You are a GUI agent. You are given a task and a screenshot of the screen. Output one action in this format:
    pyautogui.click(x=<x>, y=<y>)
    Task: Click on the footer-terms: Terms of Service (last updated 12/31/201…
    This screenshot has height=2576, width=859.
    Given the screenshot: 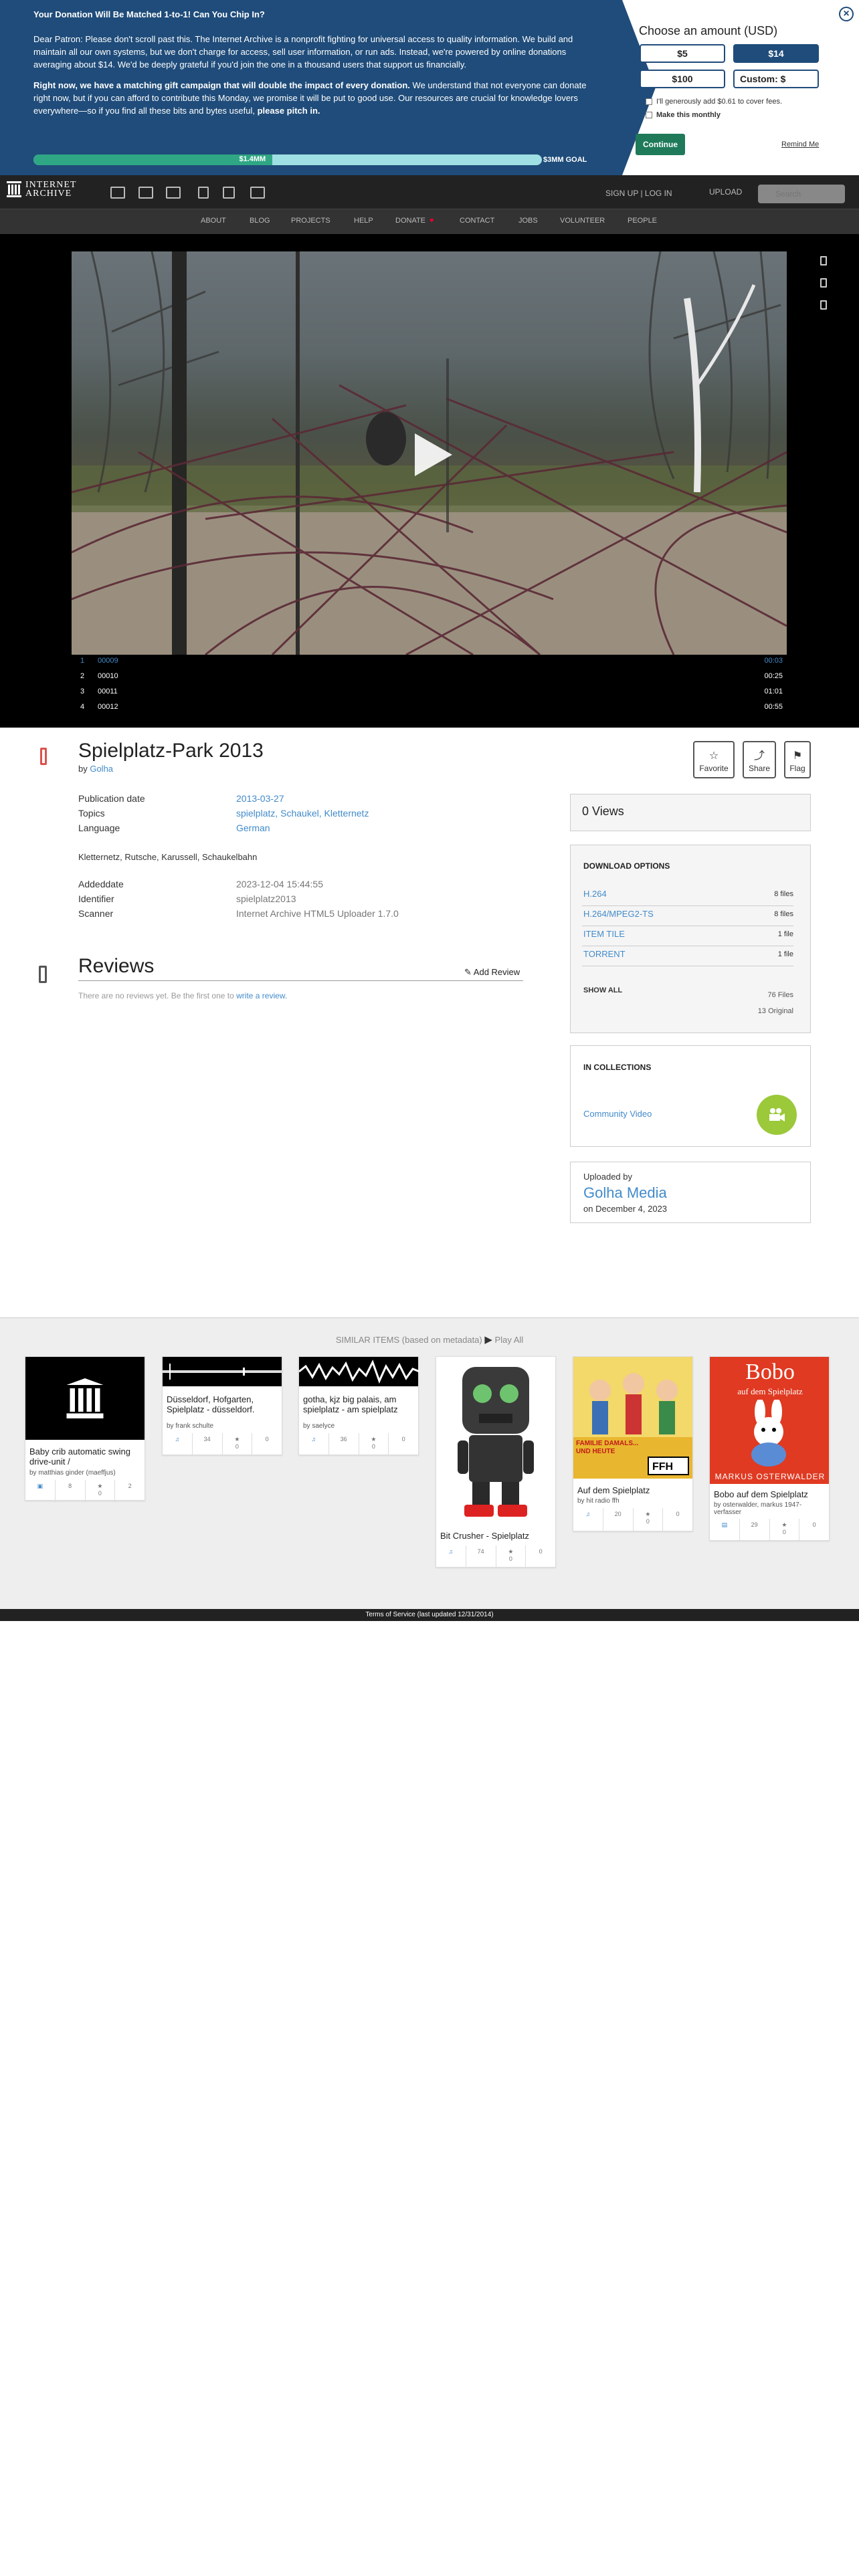 What is the action you would take?
    pyautogui.click(x=429, y=1615)
    